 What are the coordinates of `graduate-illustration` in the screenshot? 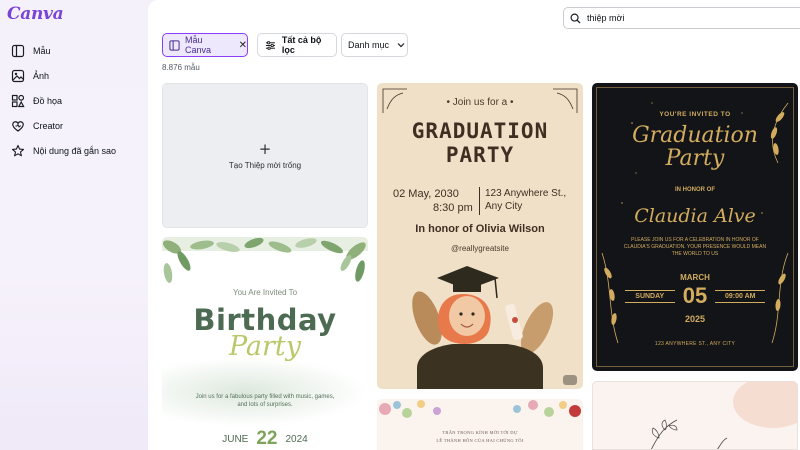 It's located at (483, 327).